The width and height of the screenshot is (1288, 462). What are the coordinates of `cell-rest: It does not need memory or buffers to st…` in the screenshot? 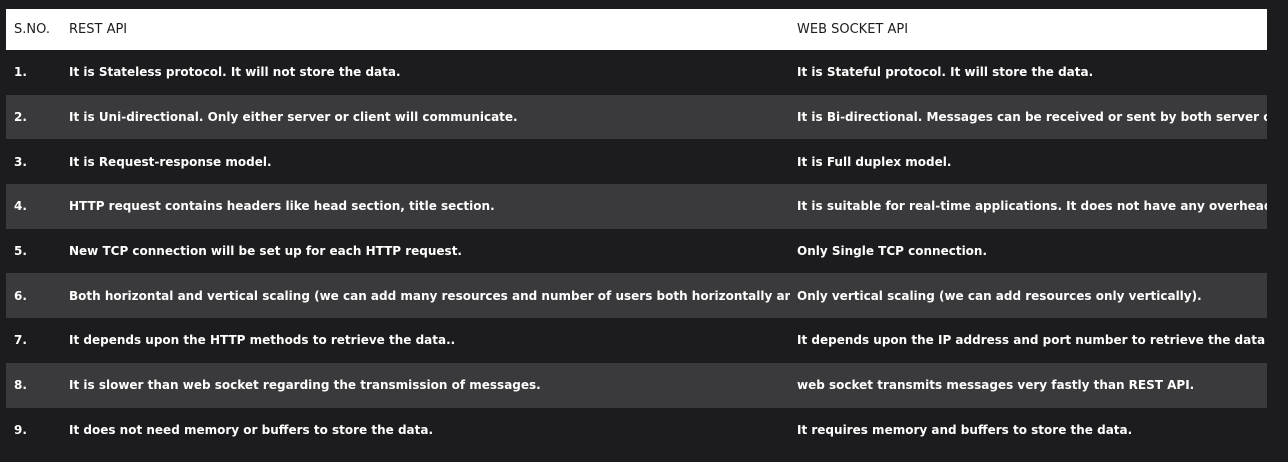 It's located at (251, 429).